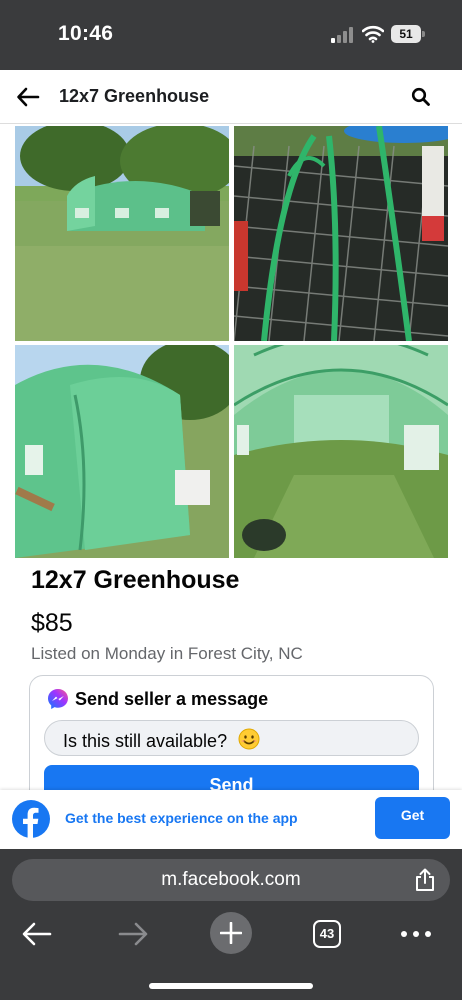  I want to click on smiley-emoji-icon, so click(249, 739).